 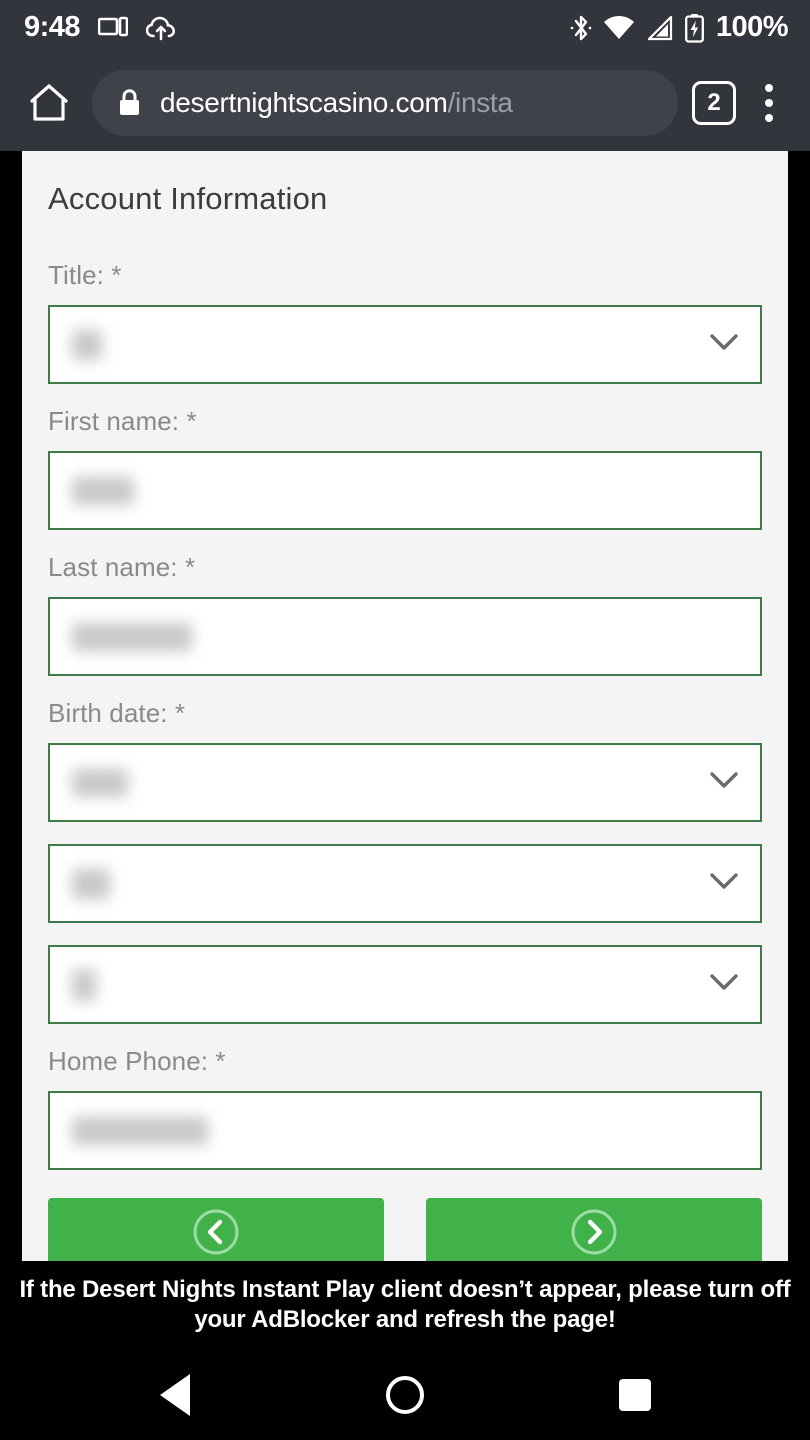 I want to click on recents-square, so click(x=635, y=1395).